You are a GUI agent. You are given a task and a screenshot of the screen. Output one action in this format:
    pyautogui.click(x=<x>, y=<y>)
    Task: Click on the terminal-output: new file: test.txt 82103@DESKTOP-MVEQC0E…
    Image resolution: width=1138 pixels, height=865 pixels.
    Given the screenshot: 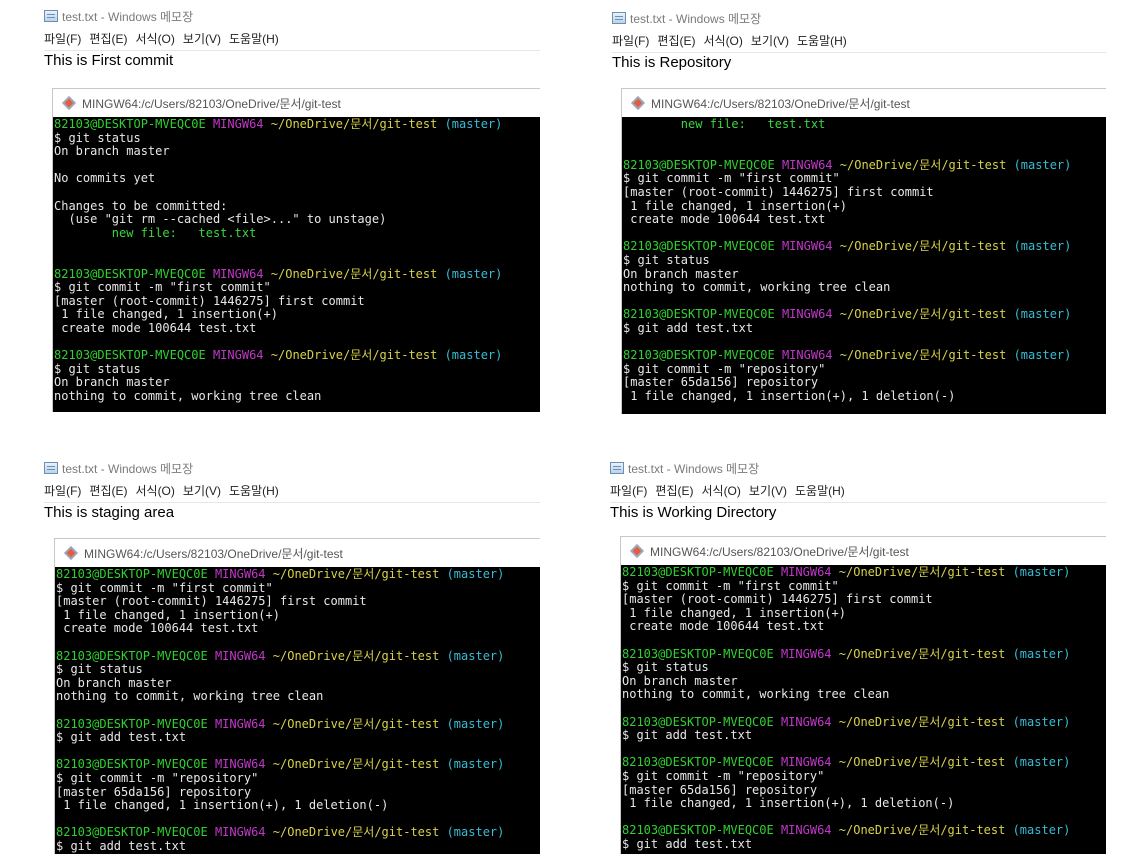 What is the action you would take?
    pyautogui.click(x=864, y=265)
    